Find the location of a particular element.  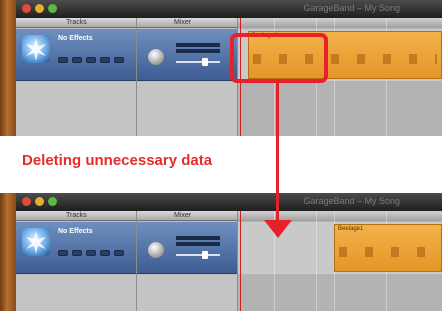

highlight-box is located at coordinates (279, 58).